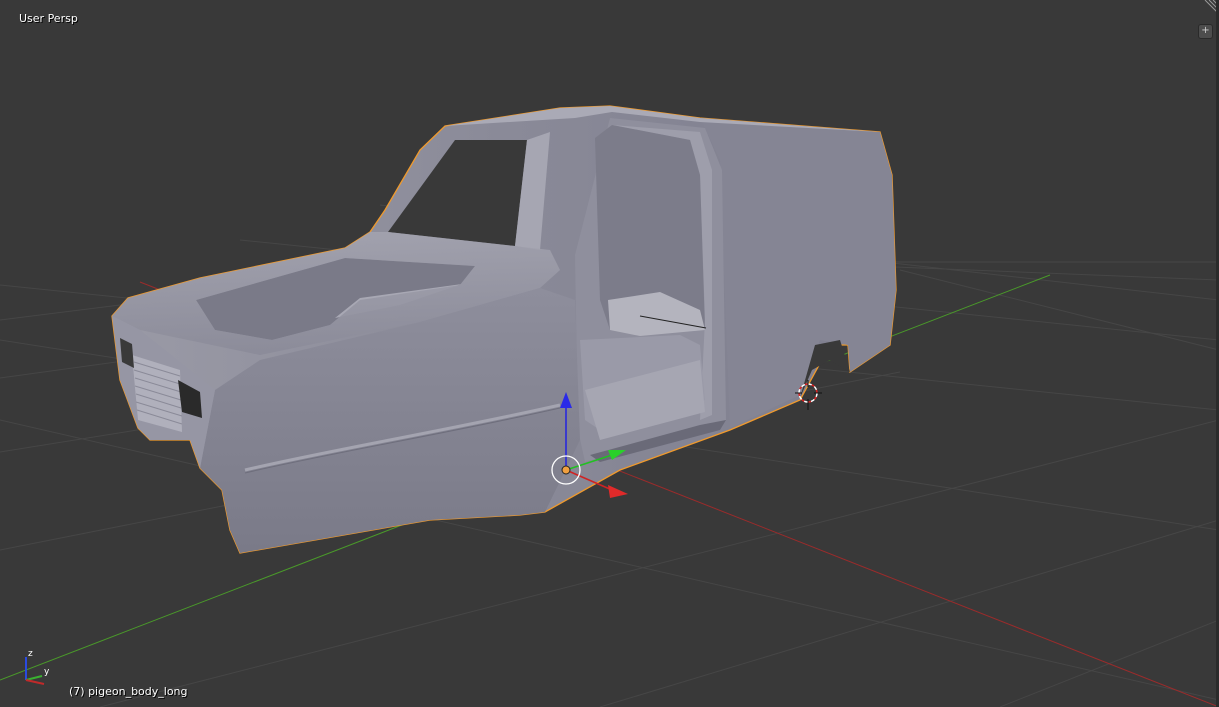 This screenshot has width=1219, height=707. What do you see at coordinates (48, 18) in the screenshot?
I see `view-name-label: User Persp` at bounding box center [48, 18].